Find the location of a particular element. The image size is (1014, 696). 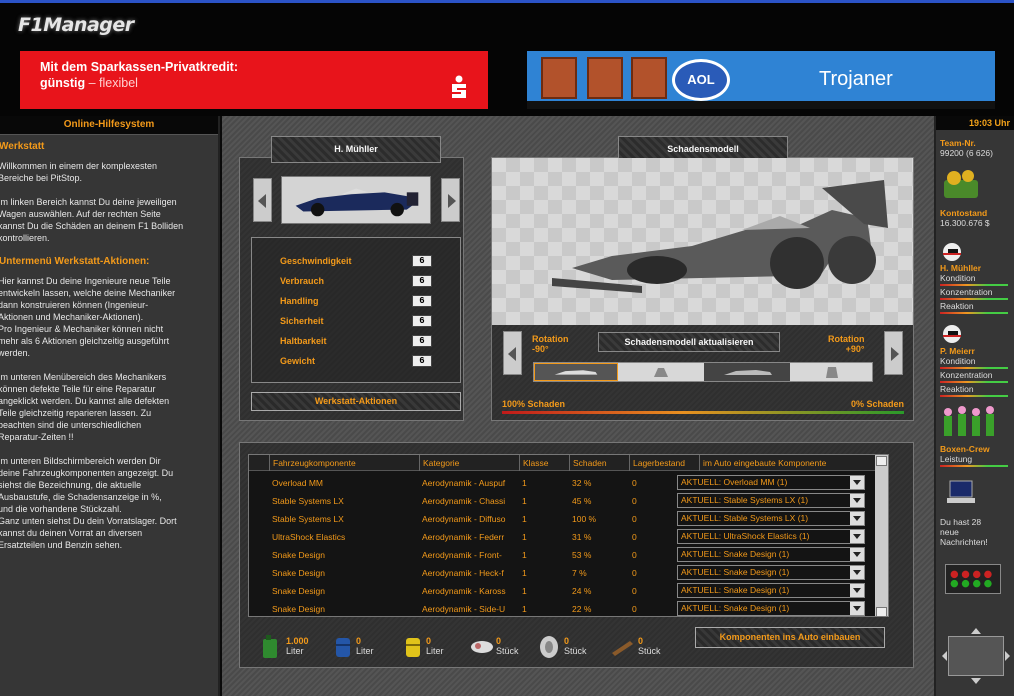

laptop-icon is located at coordinates (961, 493).